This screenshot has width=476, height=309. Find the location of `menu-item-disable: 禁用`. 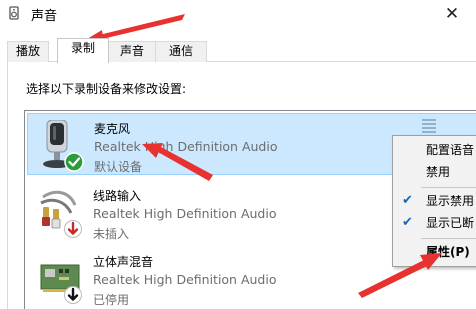

menu-item-disable: 禁用 is located at coordinates (434, 172).